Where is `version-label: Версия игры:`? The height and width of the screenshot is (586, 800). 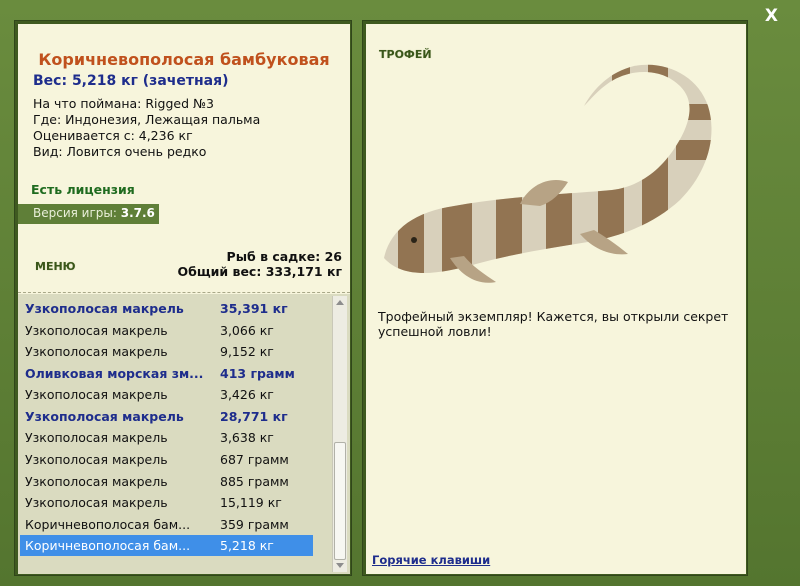 version-label: Версия игры: is located at coordinates (75, 213).